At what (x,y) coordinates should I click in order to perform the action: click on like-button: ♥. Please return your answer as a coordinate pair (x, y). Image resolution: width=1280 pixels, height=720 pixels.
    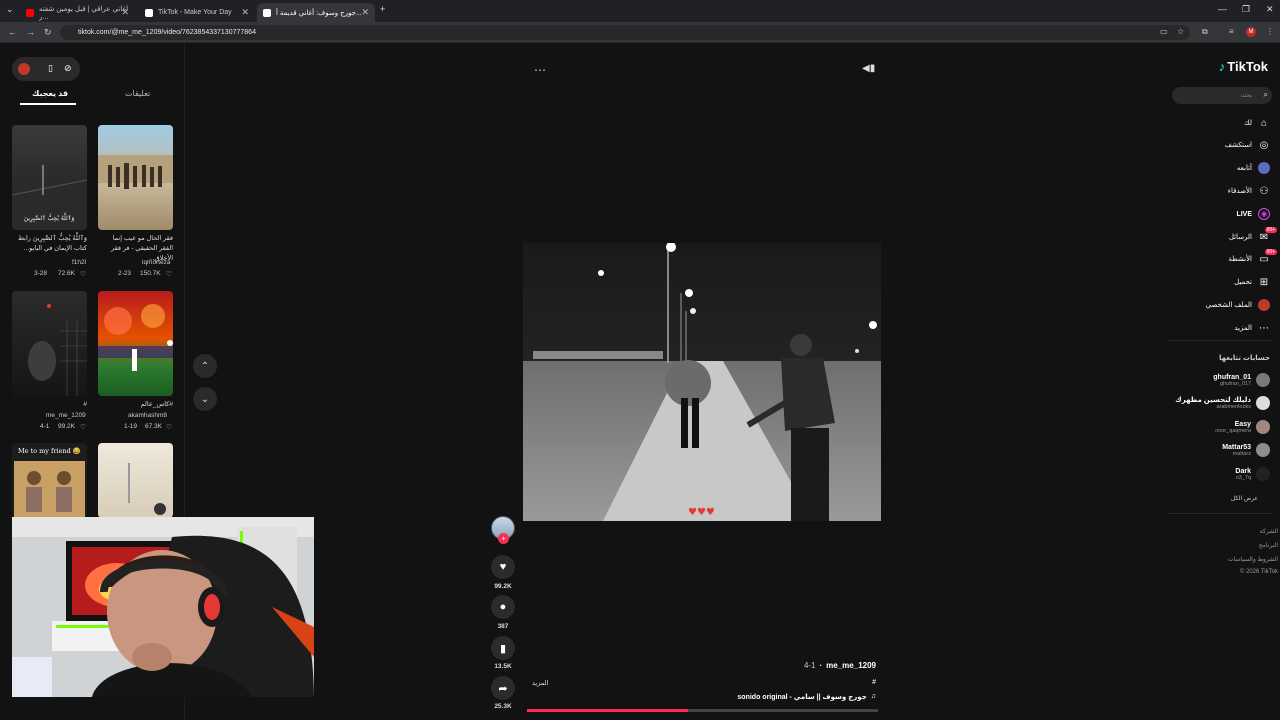
    Looking at the image, I should click on (503, 567).